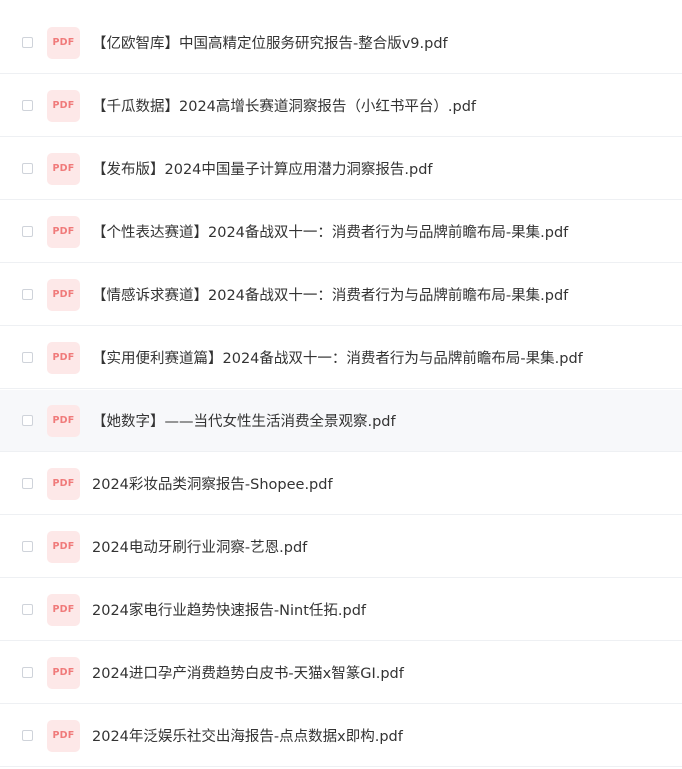  I want to click on file-row: PDF 2024进口孕产消费趋势白皮书-天猫x智篆GI.pdf, so click(341, 673).